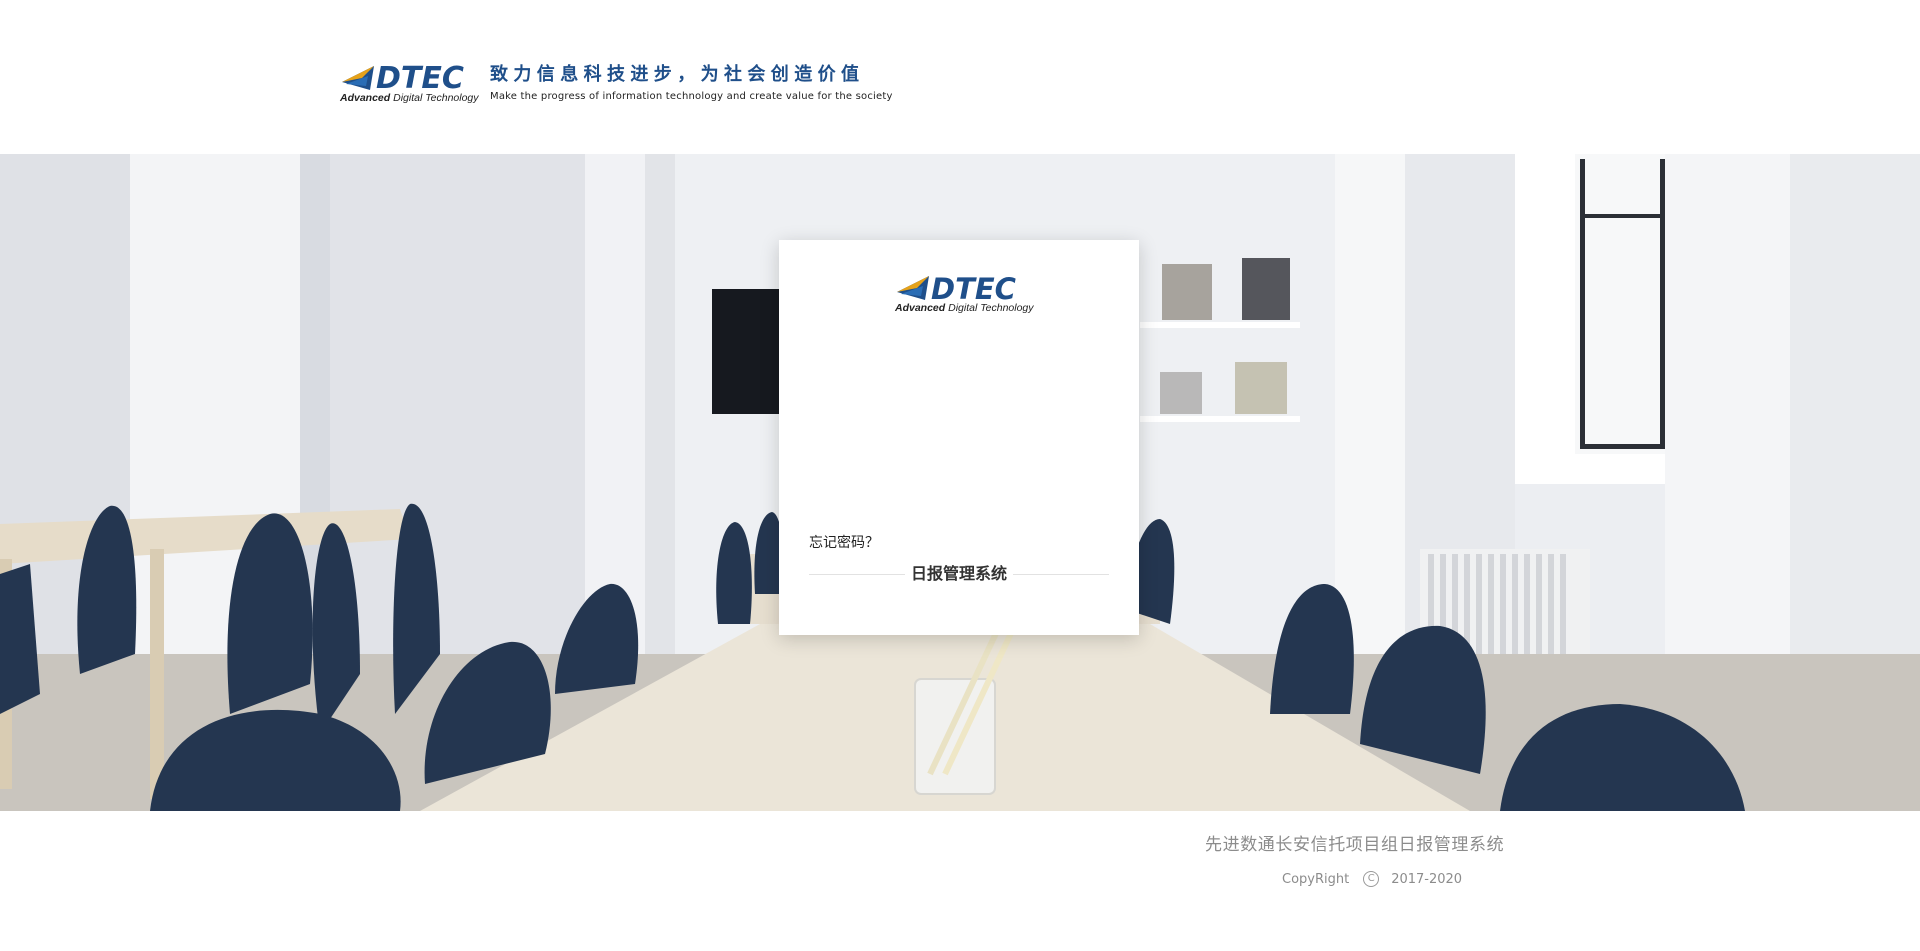  Describe the element at coordinates (1316, 879) in the screenshot. I see `copyright-label: CopyRight` at that location.